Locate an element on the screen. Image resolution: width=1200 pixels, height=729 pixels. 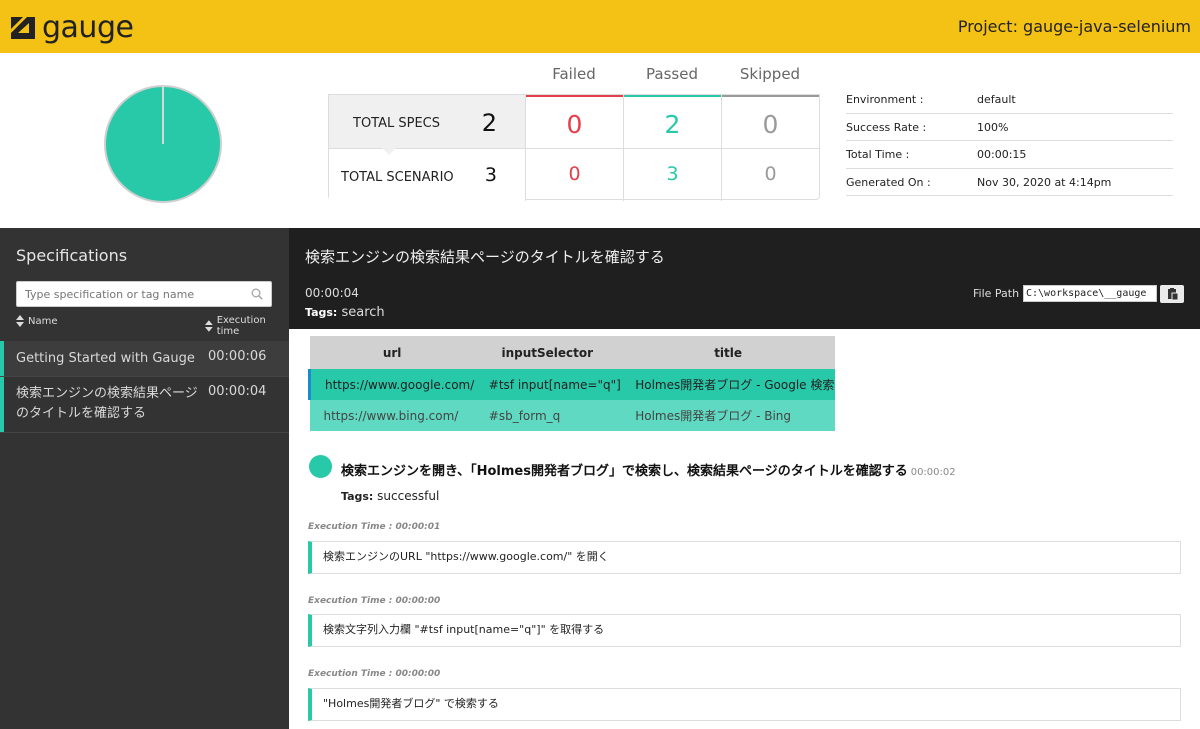
skipped-header: Skipped is located at coordinates (770, 74).